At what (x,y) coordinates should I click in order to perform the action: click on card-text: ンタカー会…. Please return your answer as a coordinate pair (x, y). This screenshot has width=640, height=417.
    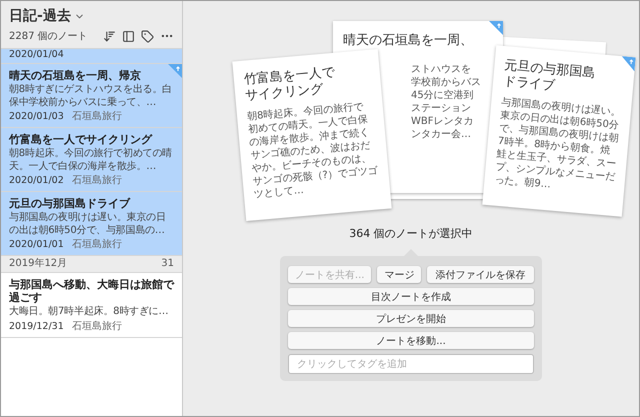
    Looking at the image, I should click on (441, 134).